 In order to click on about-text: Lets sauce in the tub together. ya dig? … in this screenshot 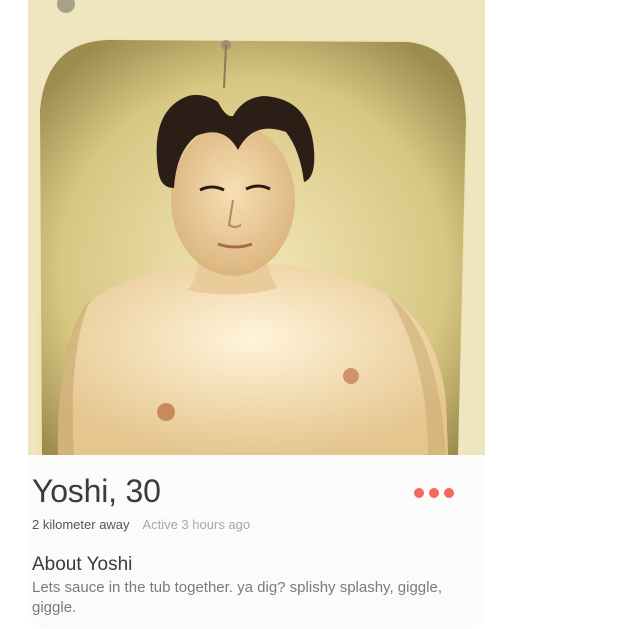, I will do `click(237, 597)`.